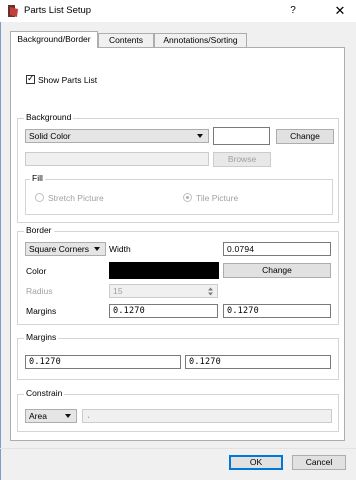 This screenshot has height=480, width=356. I want to click on help-button: ?, so click(293, 11).